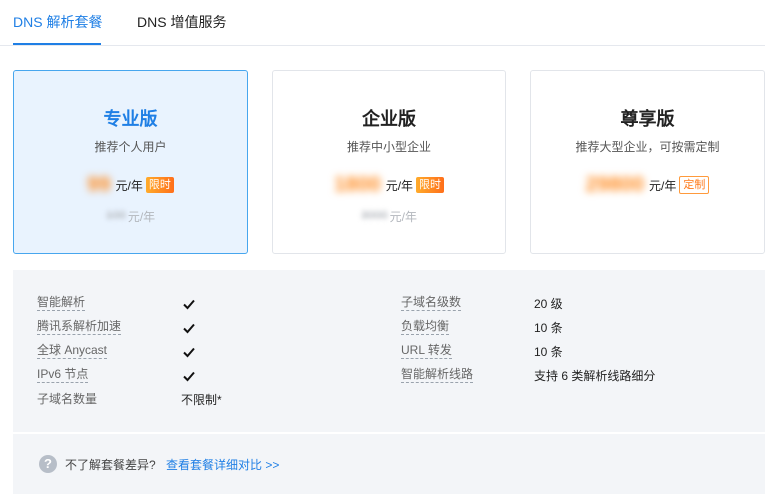 Image resolution: width=775 pixels, height=503 pixels. Describe the element at coordinates (201, 400) in the screenshot. I see `feature-value: 不限制*` at that location.